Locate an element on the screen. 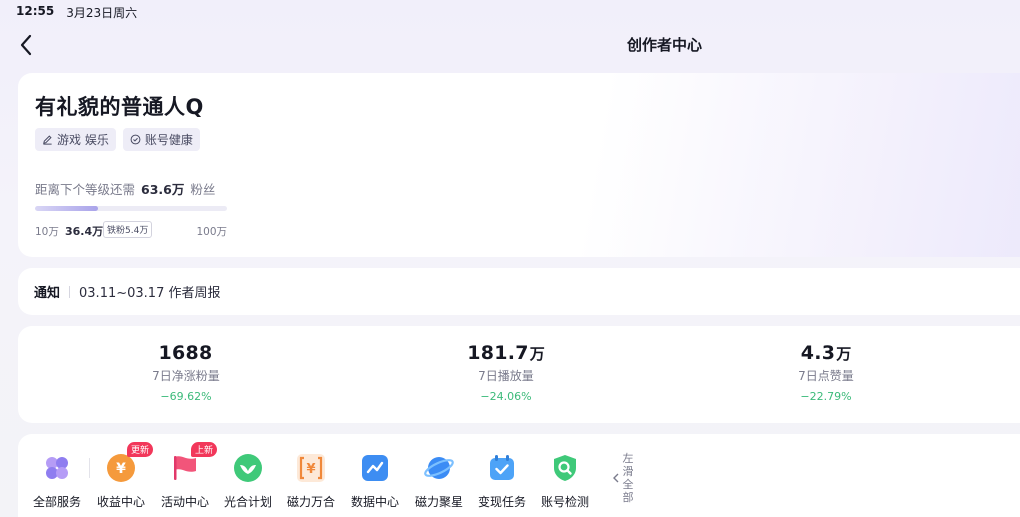 The width and height of the screenshot is (1020, 517). flag-icon: 上新 is located at coordinates (193, 463).